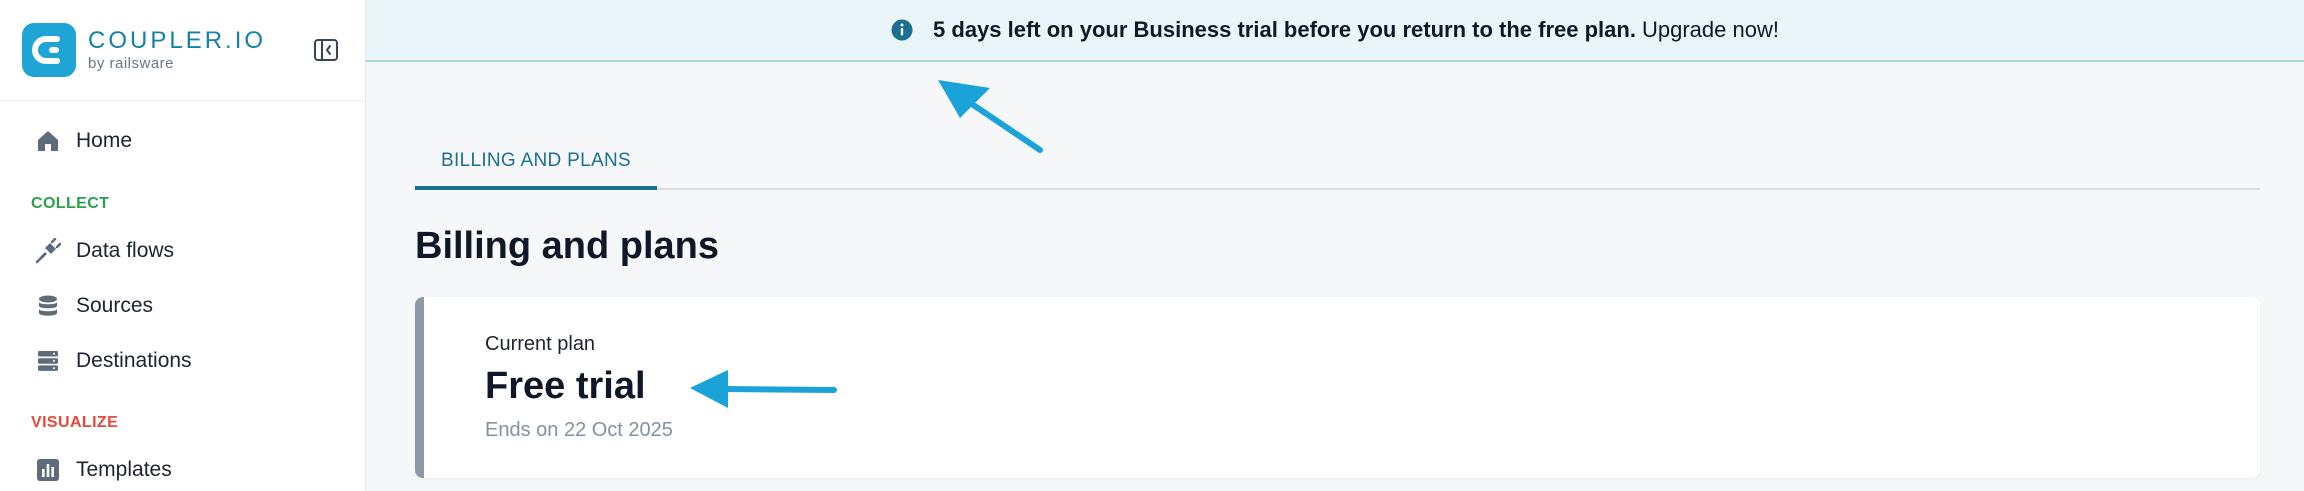  I want to click on sidebar-item-label: Destinations, so click(134, 360).